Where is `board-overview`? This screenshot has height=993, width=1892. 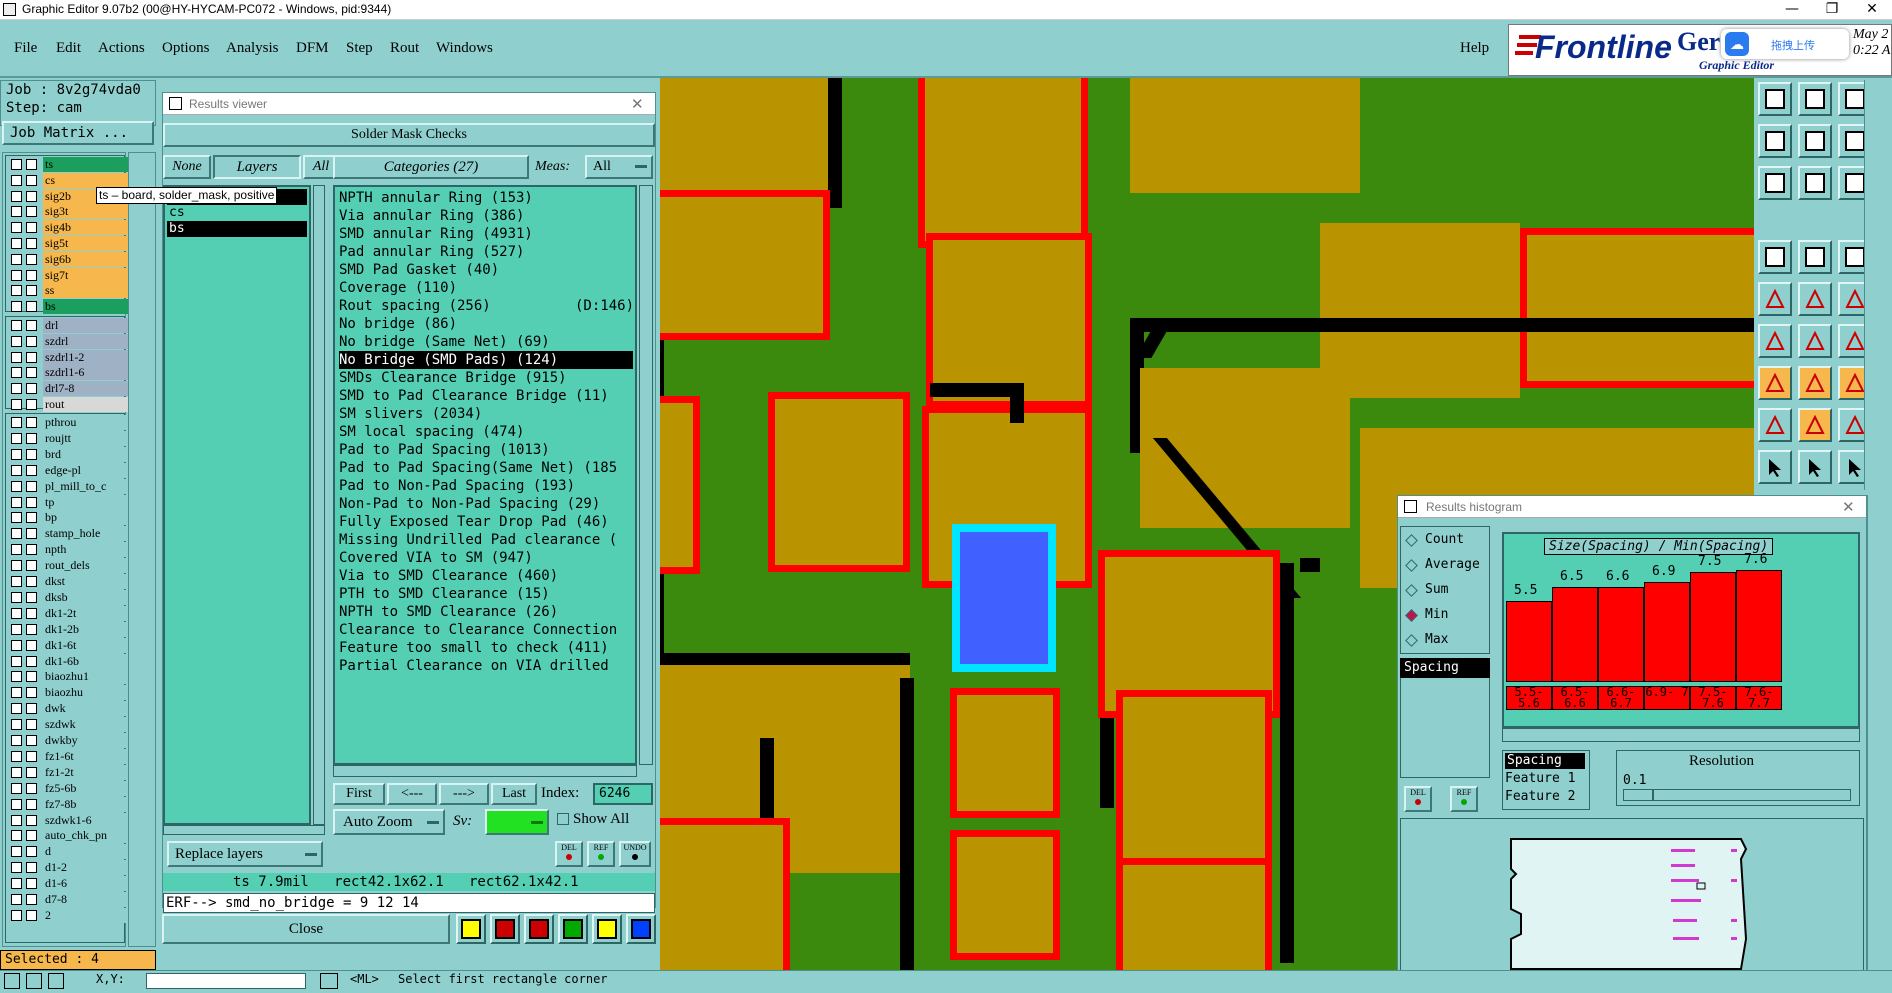 board-overview is located at coordinates (1632, 903).